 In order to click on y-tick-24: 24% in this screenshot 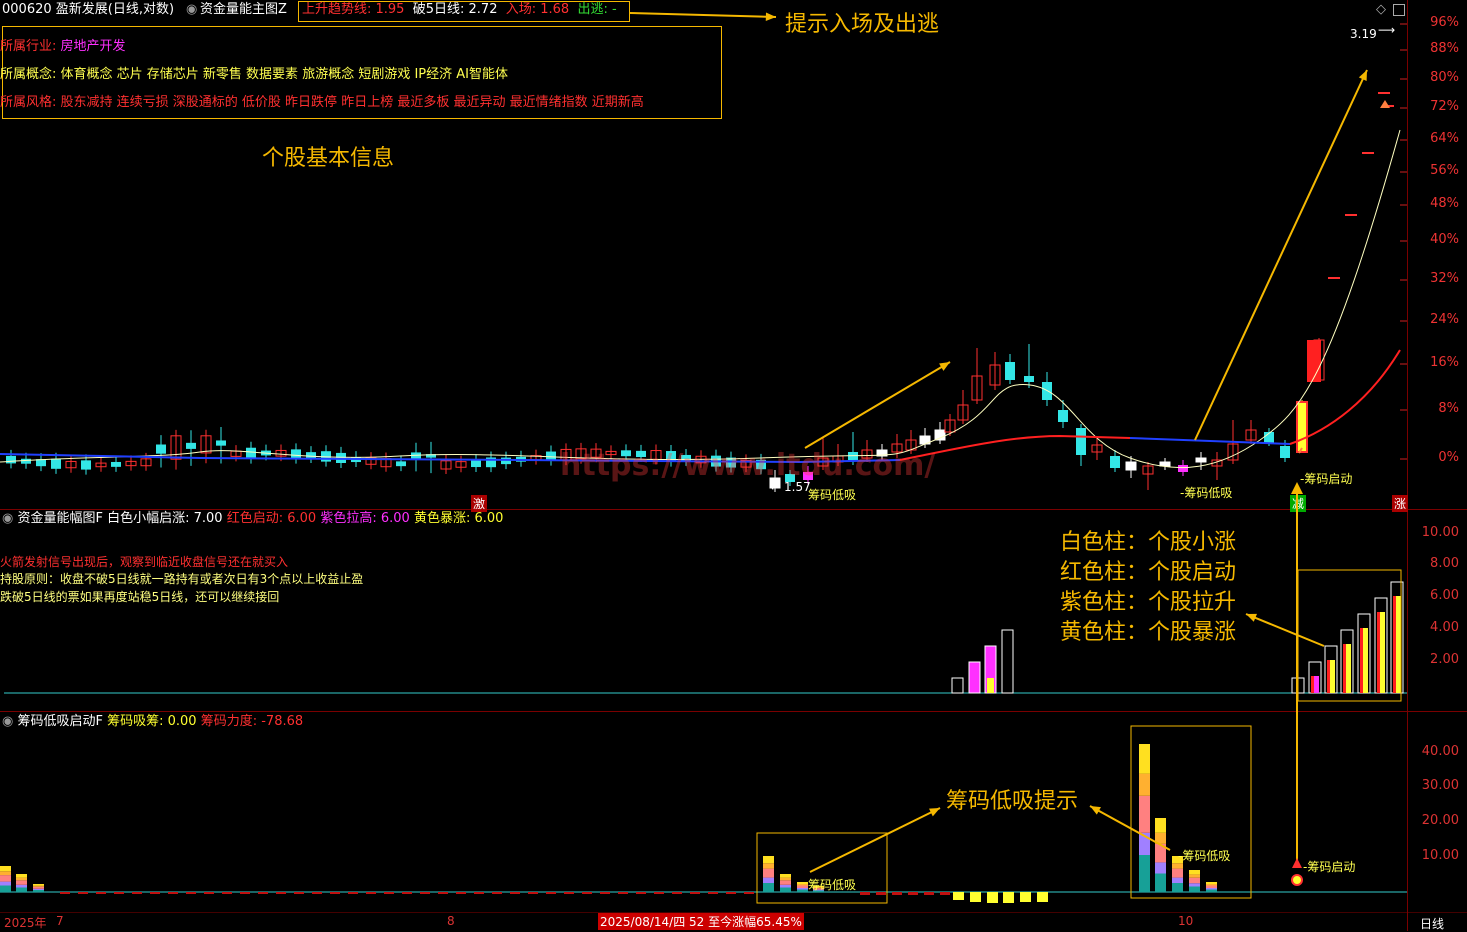, I will do `click(1444, 319)`.